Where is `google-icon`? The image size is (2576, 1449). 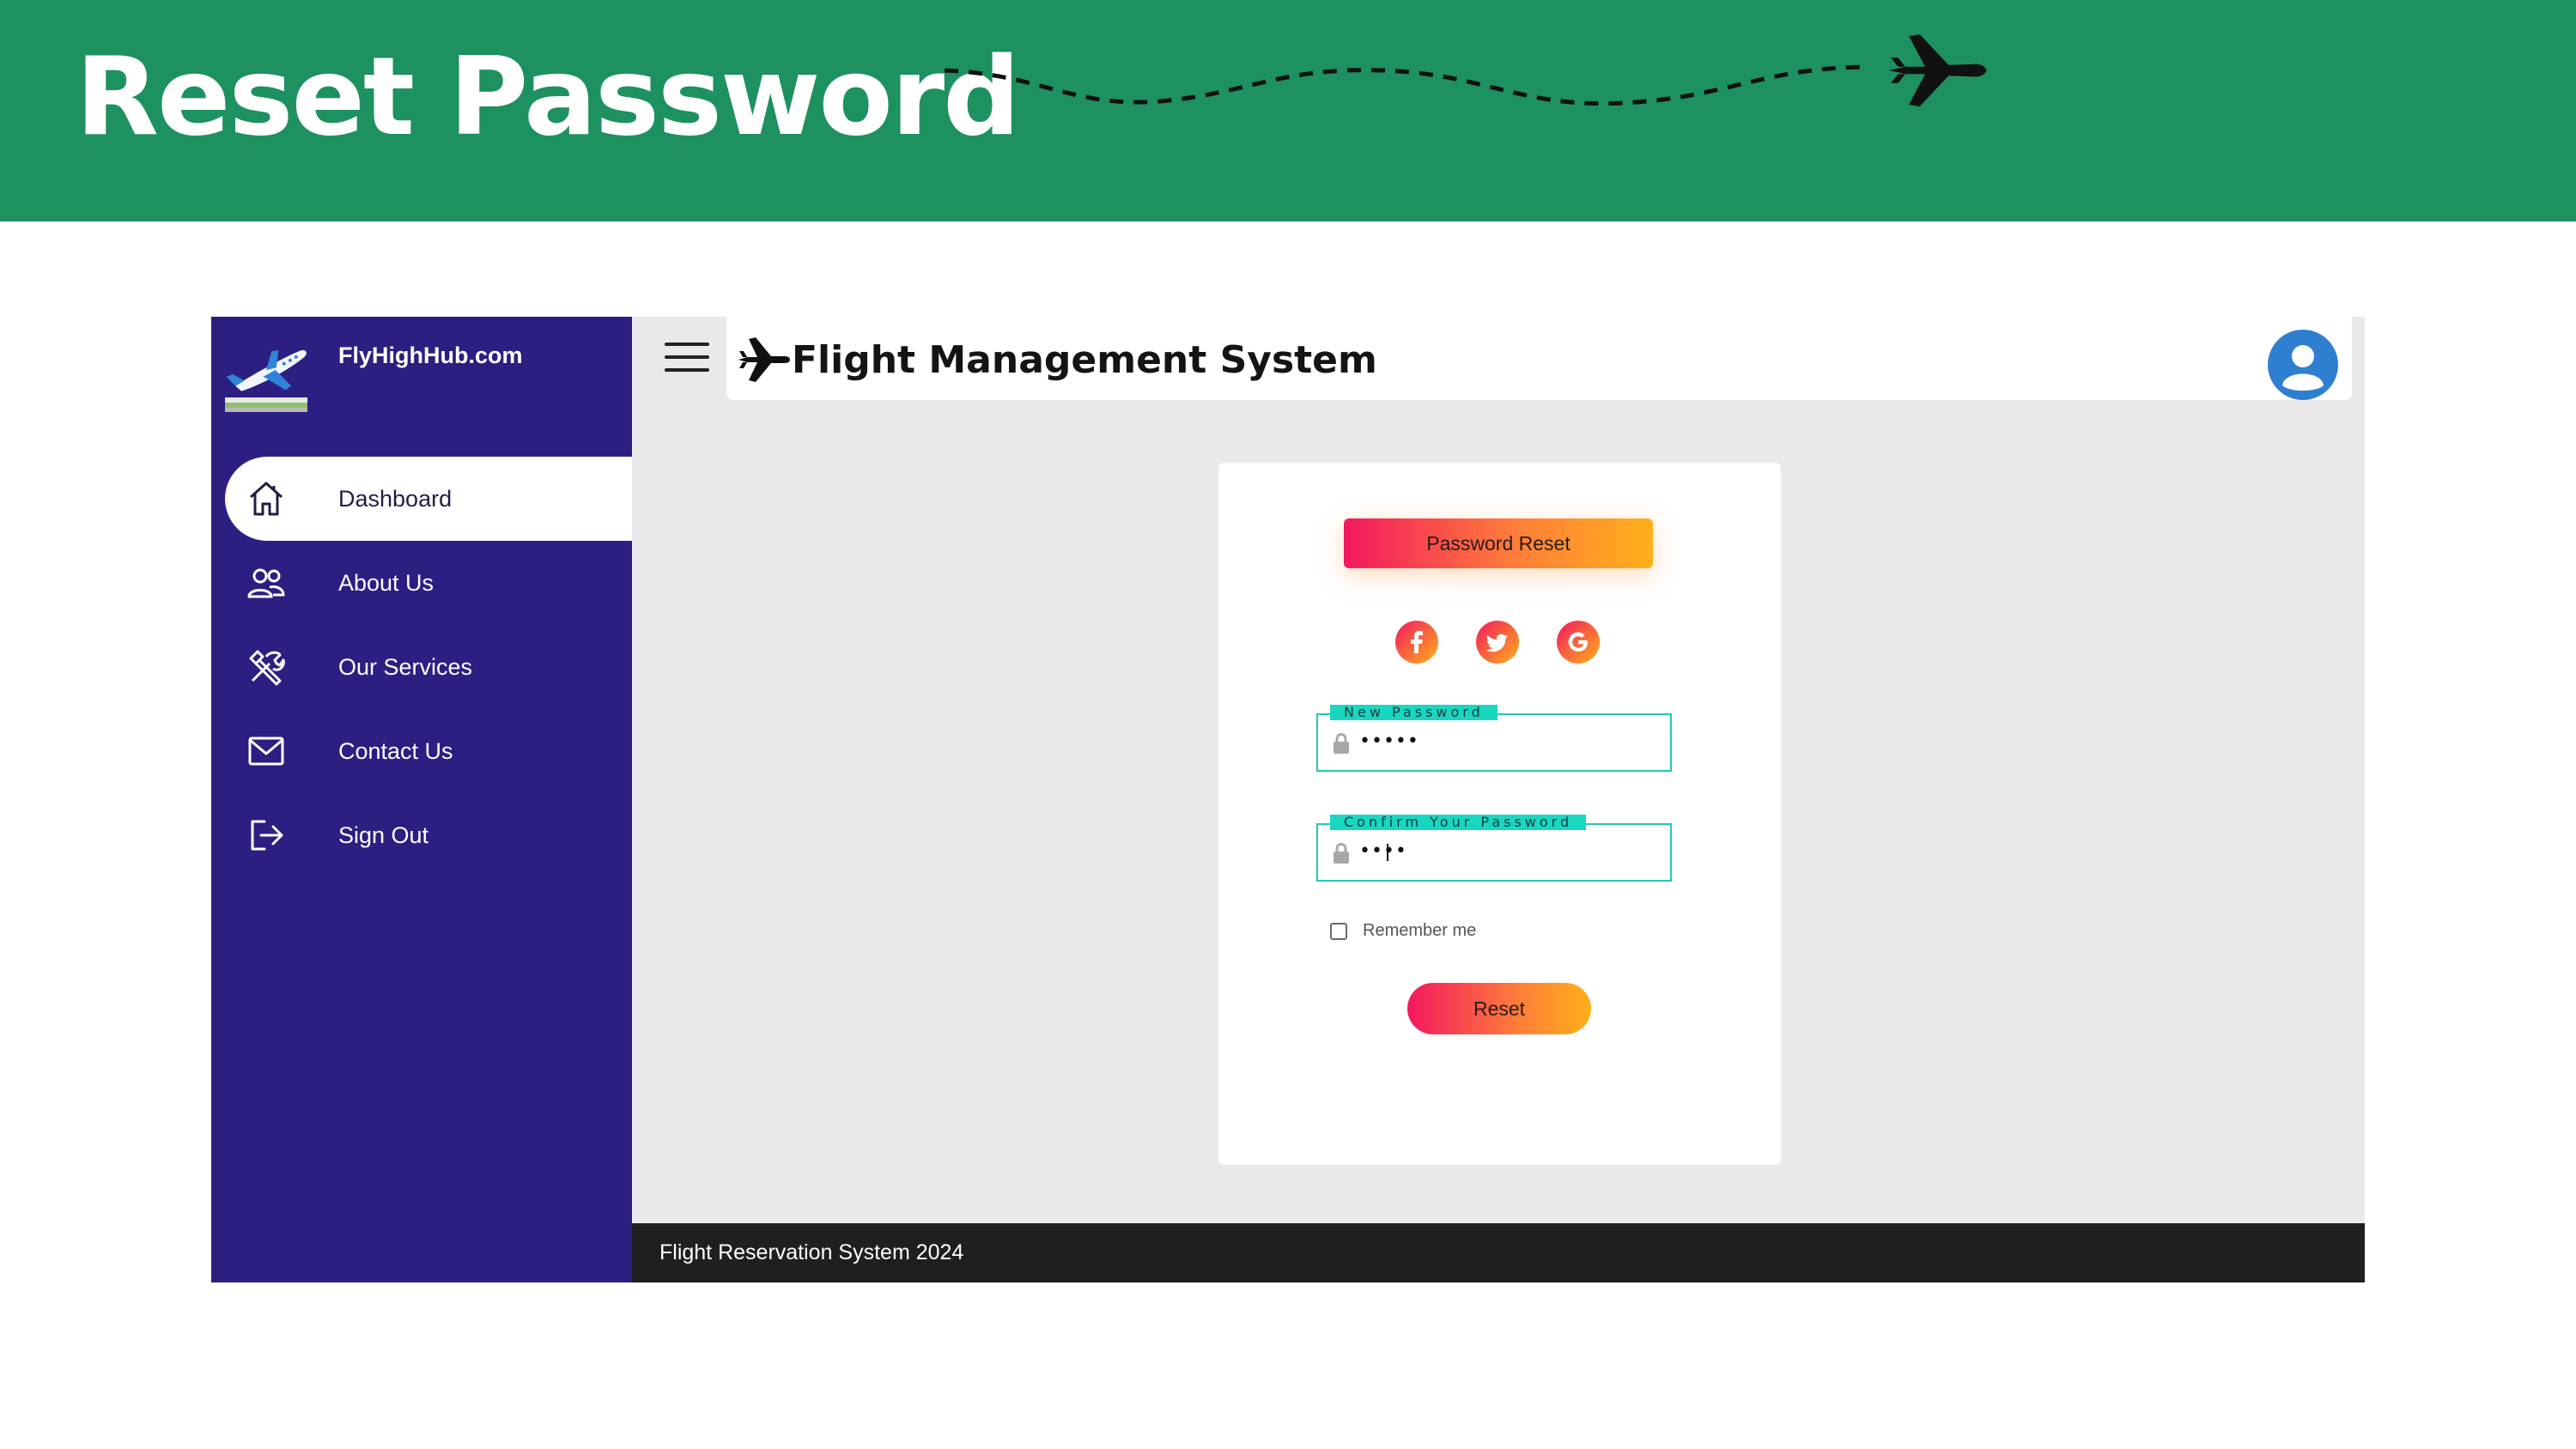 google-icon is located at coordinates (1578, 642).